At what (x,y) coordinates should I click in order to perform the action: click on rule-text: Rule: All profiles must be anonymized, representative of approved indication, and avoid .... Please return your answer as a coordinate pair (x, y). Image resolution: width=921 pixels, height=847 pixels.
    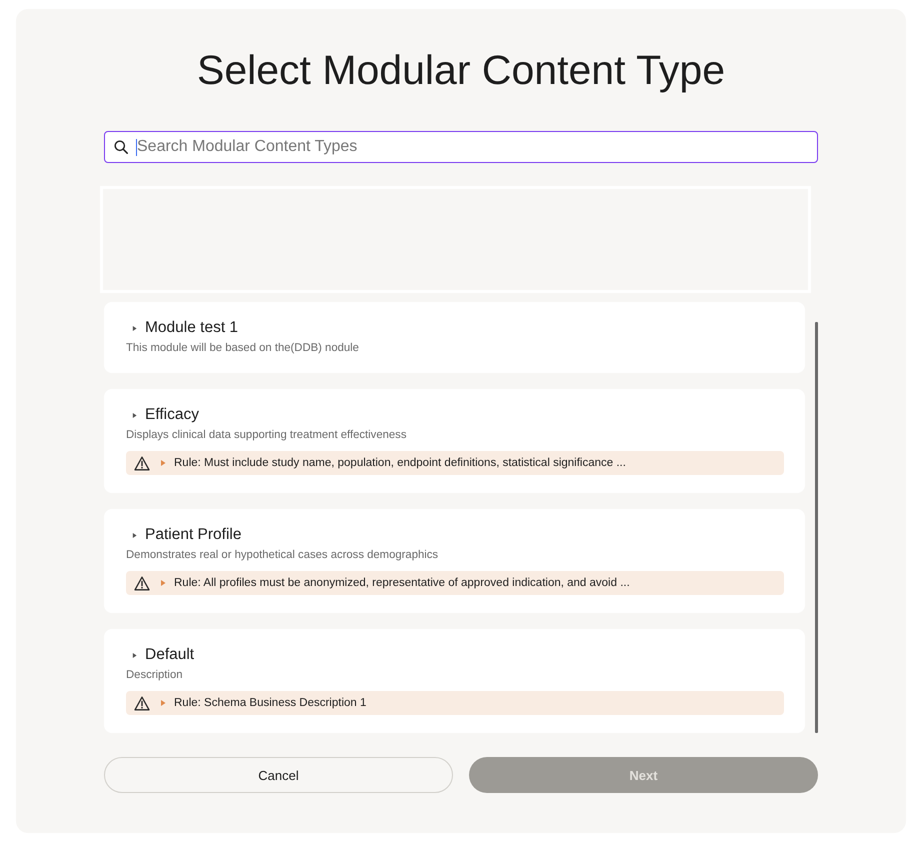
    Looking at the image, I should click on (402, 583).